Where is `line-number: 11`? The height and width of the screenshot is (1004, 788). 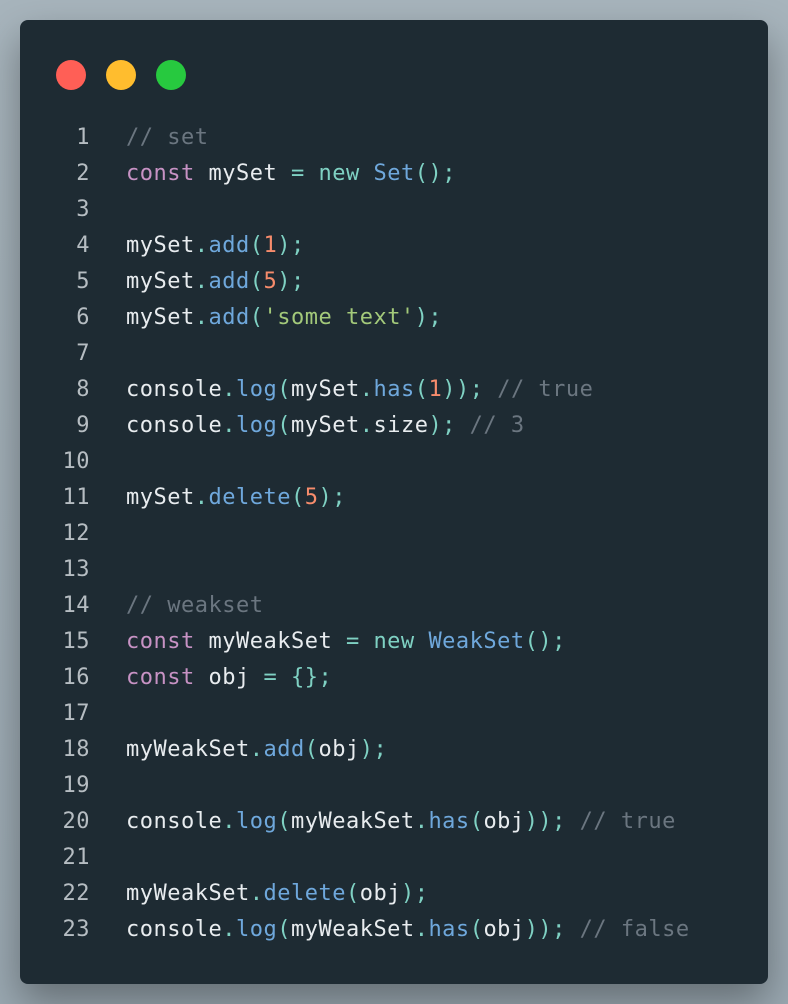 line-number: 11 is located at coordinates (76, 497).